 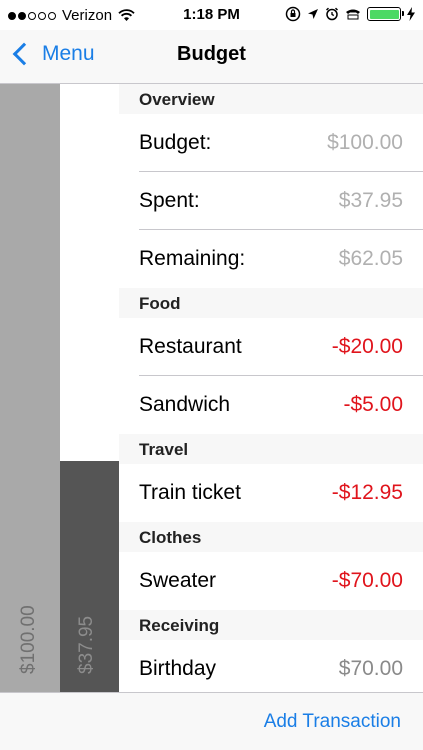 I want to click on section-header-travel: Travel, so click(x=271, y=449).